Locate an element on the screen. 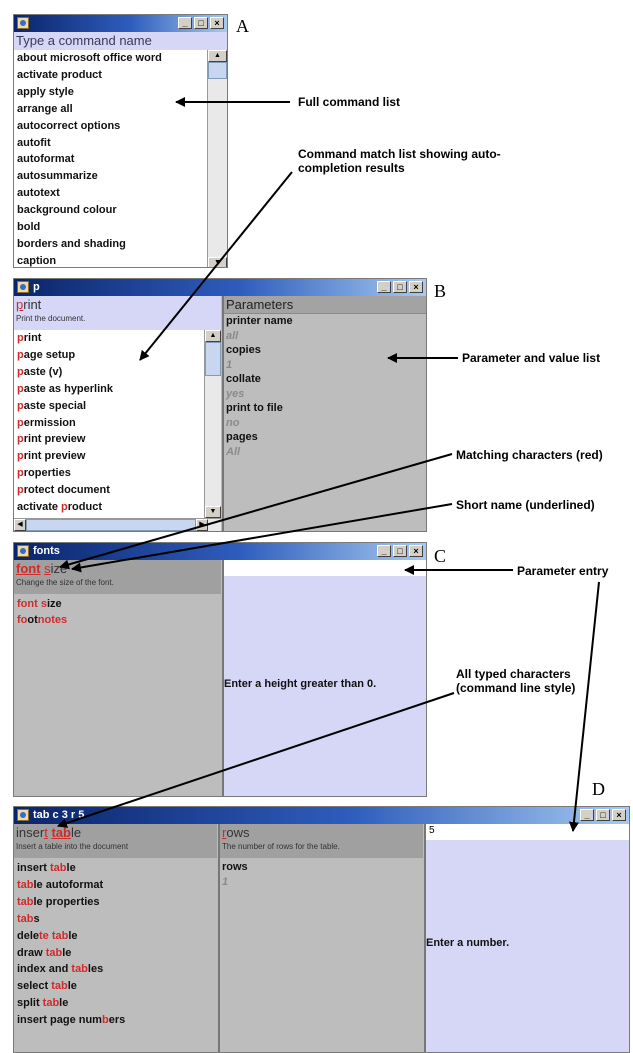 This screenshot has height=1053, width=633. list-item: arrange all is located at coordinates (110, 109).